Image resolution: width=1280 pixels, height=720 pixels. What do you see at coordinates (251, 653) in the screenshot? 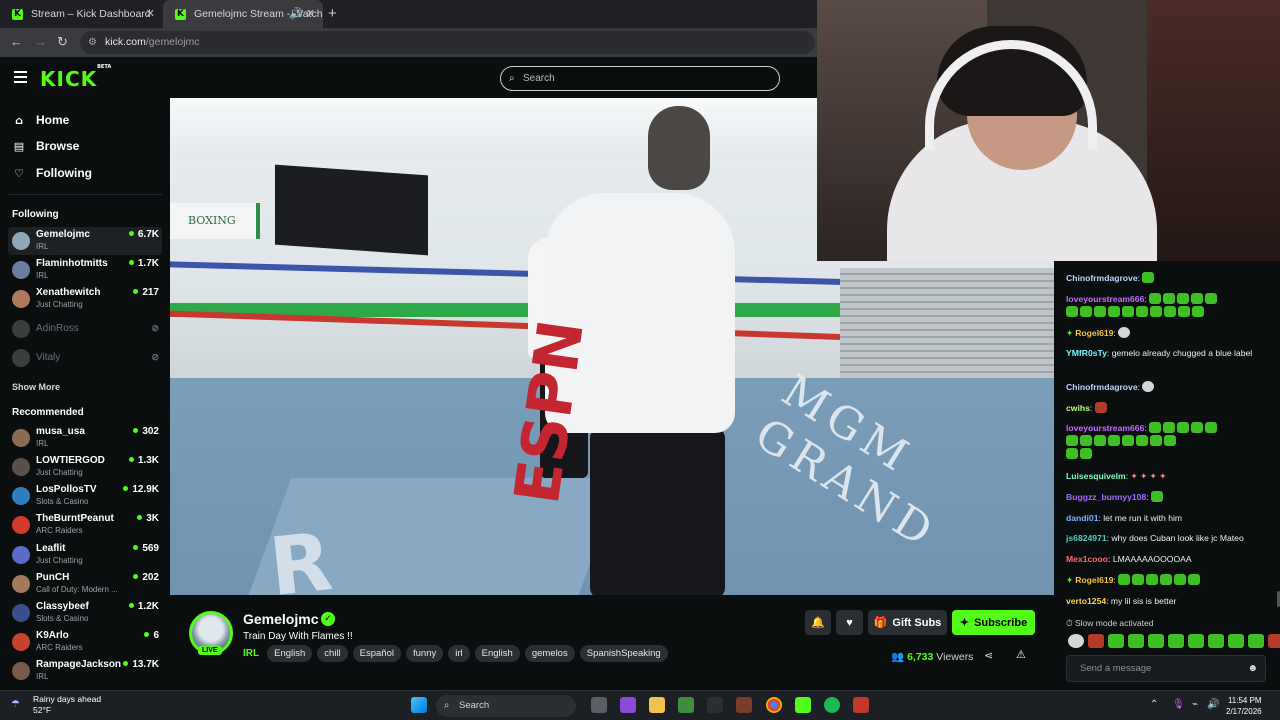
I see `stream-category: IRL` at bounding box center [251, 653].